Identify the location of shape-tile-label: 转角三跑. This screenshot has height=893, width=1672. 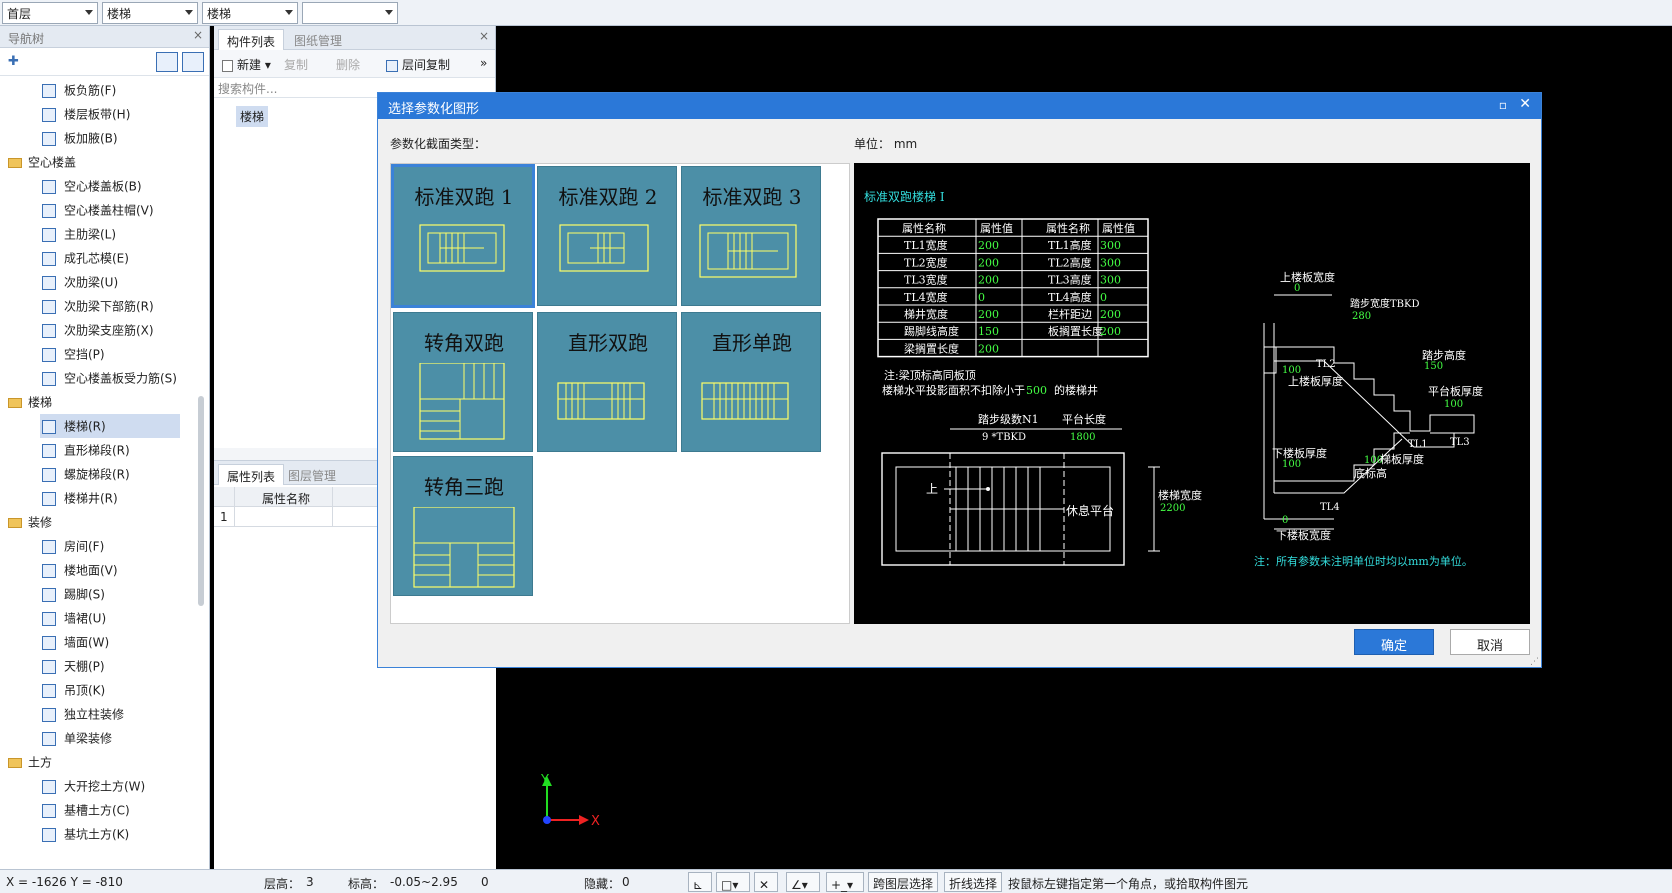
(464, 487).